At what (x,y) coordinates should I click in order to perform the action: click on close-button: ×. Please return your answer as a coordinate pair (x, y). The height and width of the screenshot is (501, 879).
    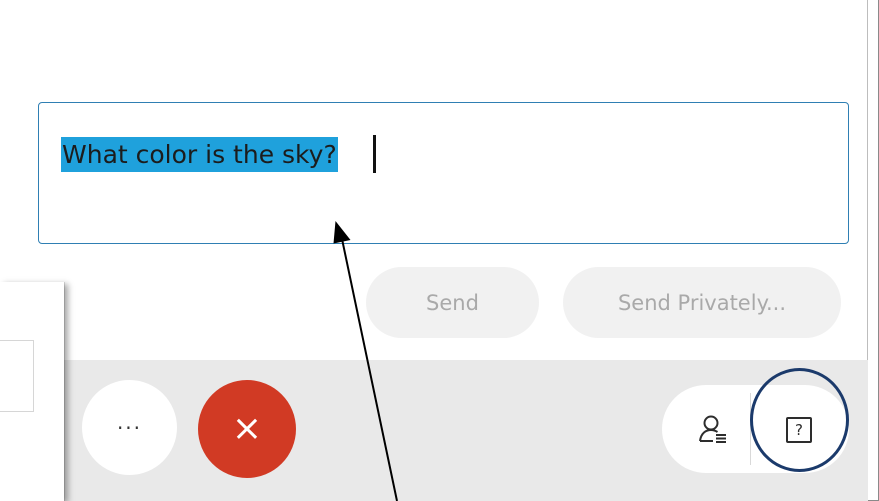
    Looking at the image, I should click on (247, 429).